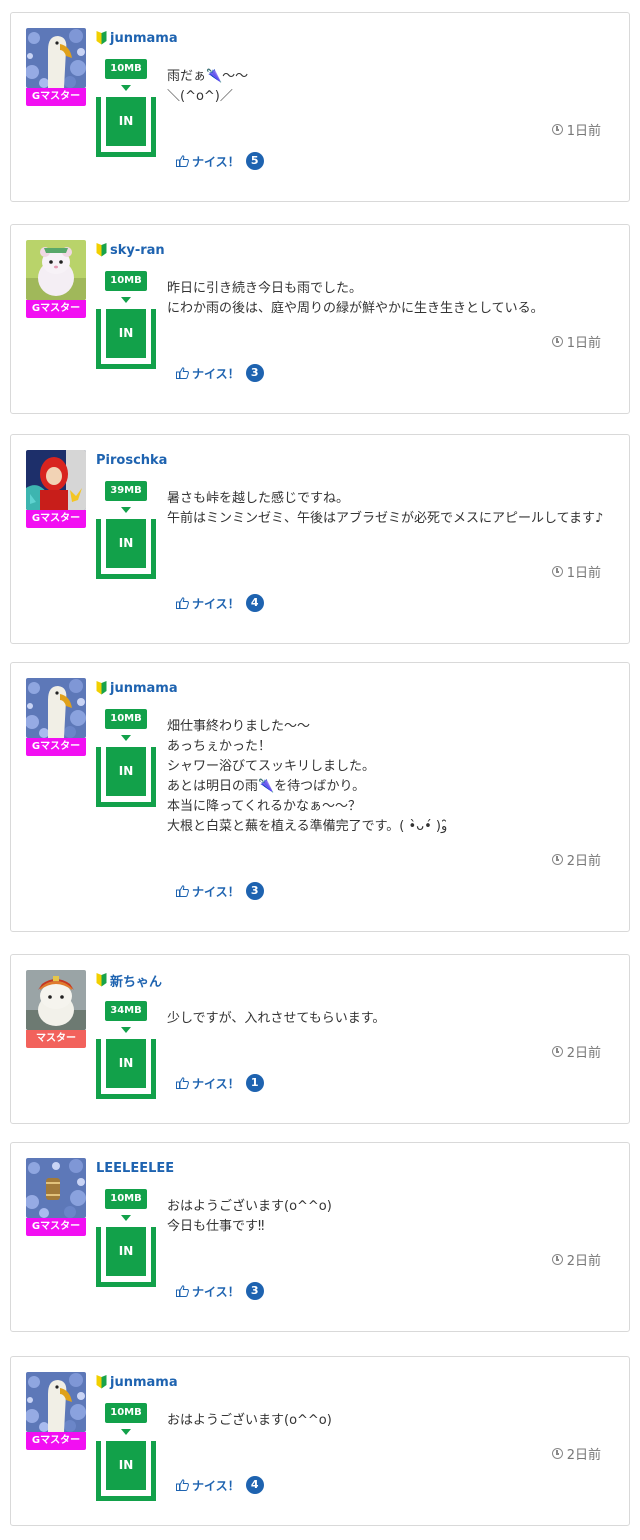  I want to click on post-message: おはようございます(o^^o) 今日も仕事です‼︎, so click(249, 1216).